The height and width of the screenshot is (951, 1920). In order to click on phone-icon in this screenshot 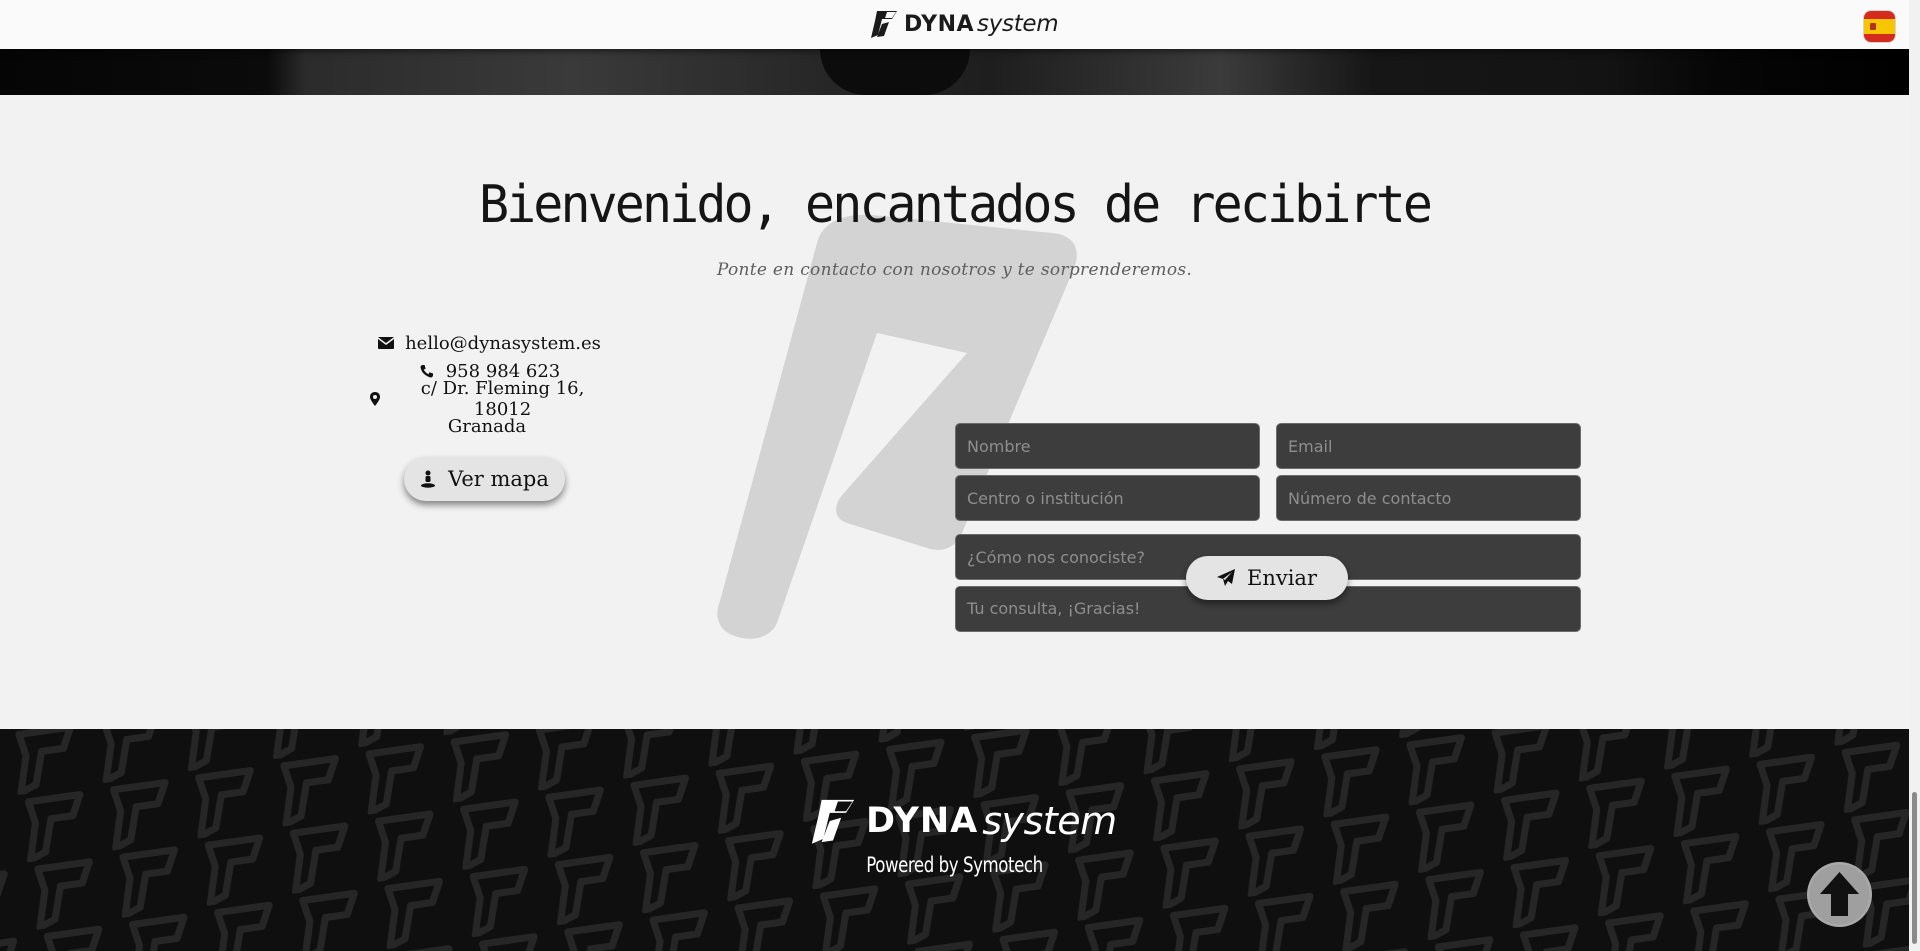, I will do `click(427, 371)`.